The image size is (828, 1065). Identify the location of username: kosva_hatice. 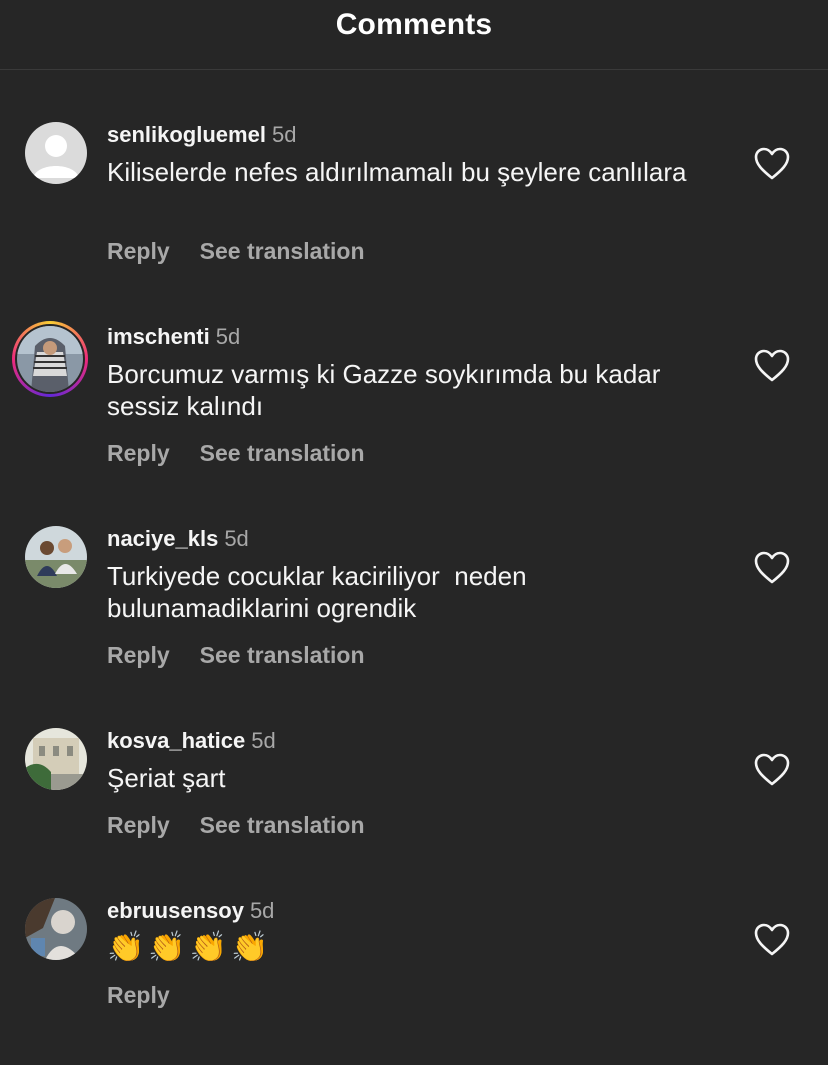
(176, 740).